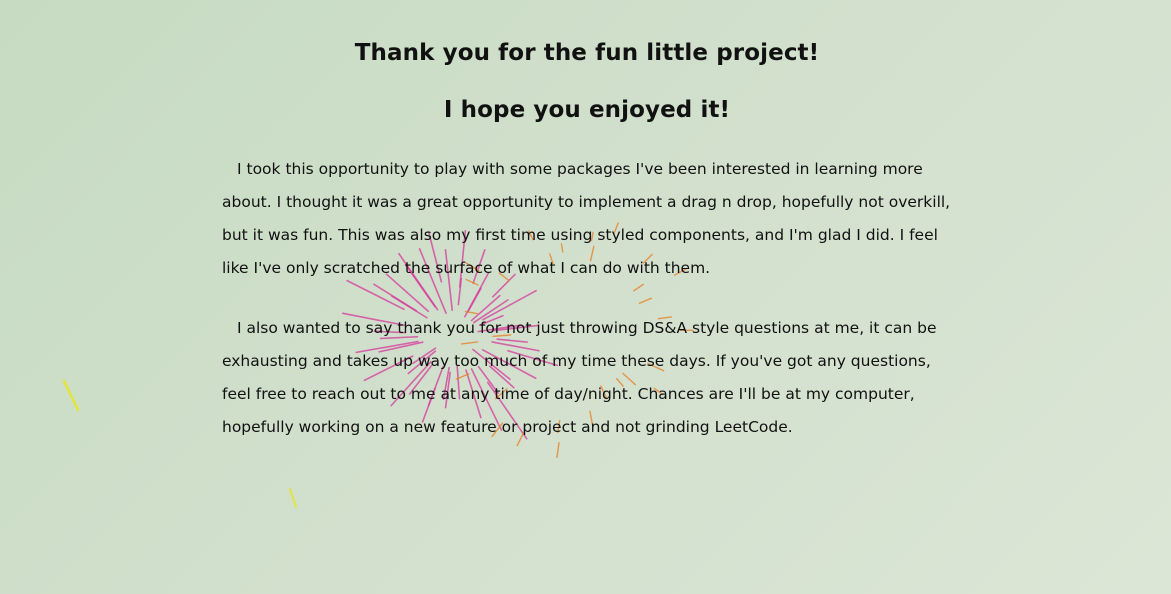  I want to click on page-title: Thank you for the fun little project!, so click(587, 53).